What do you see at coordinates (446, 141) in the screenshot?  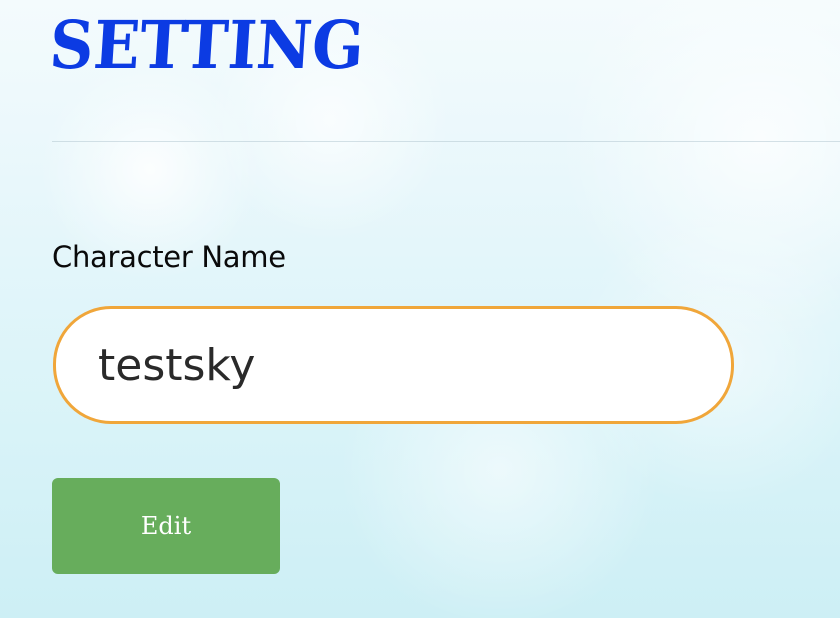 I see `title-divider` at bounding box center [446, 141].